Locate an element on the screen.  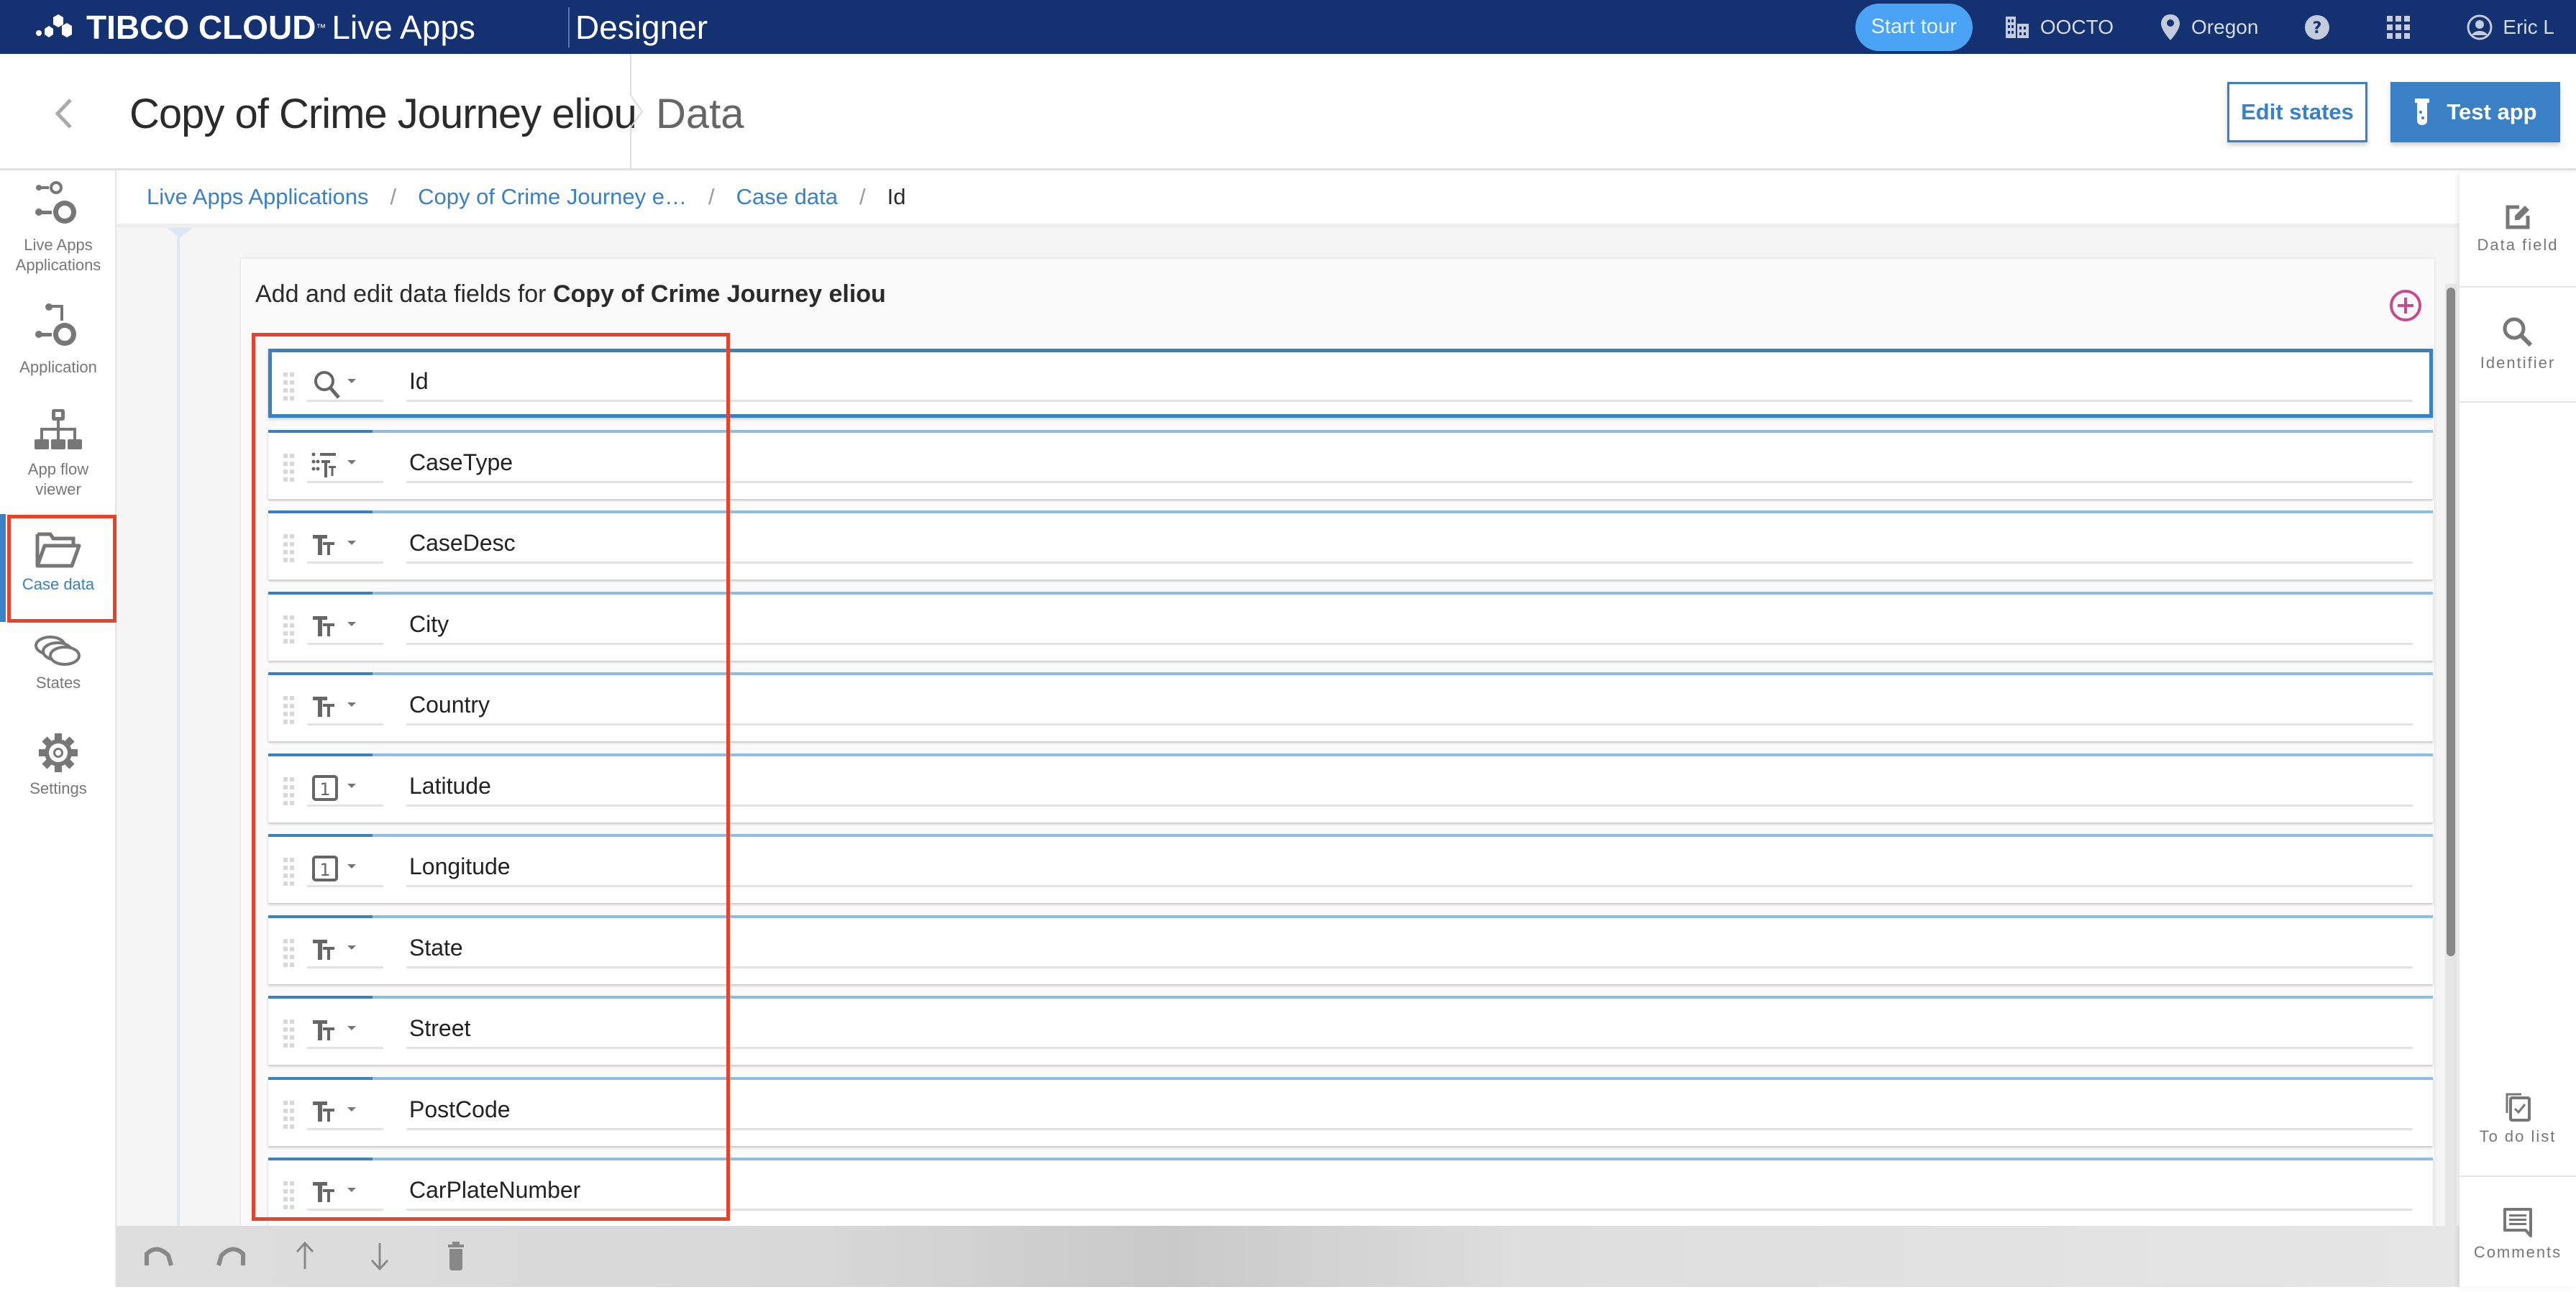
nav-item-states: States is located at coordinates (58, 664).